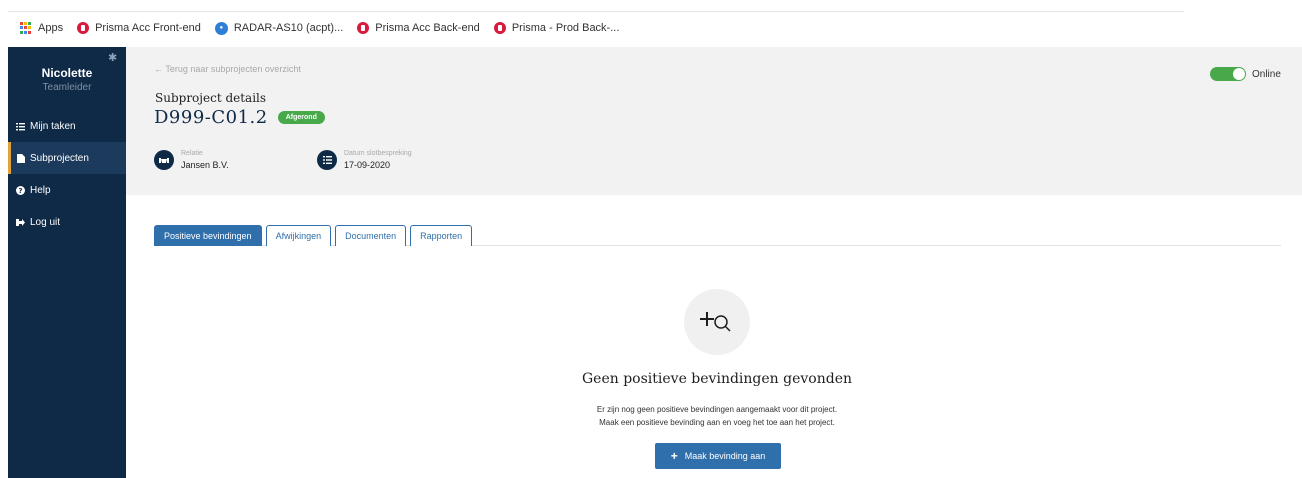  Describe the element at coordinates (67, 222) in the screenshot. I see `sidebar-item-log-uit: Log uit` at that location.